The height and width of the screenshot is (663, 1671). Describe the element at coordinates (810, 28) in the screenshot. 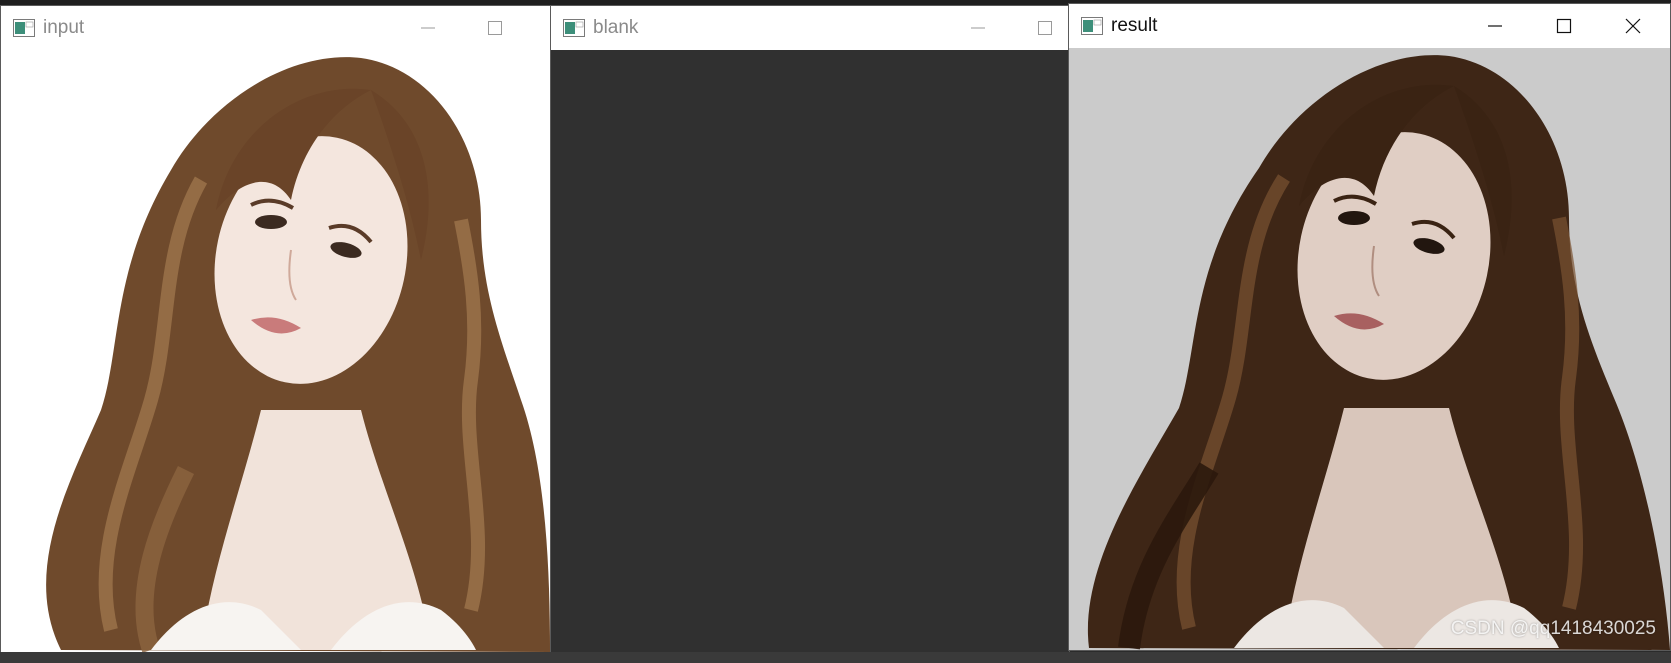

I see `blank-titlebar: blank` at that location.